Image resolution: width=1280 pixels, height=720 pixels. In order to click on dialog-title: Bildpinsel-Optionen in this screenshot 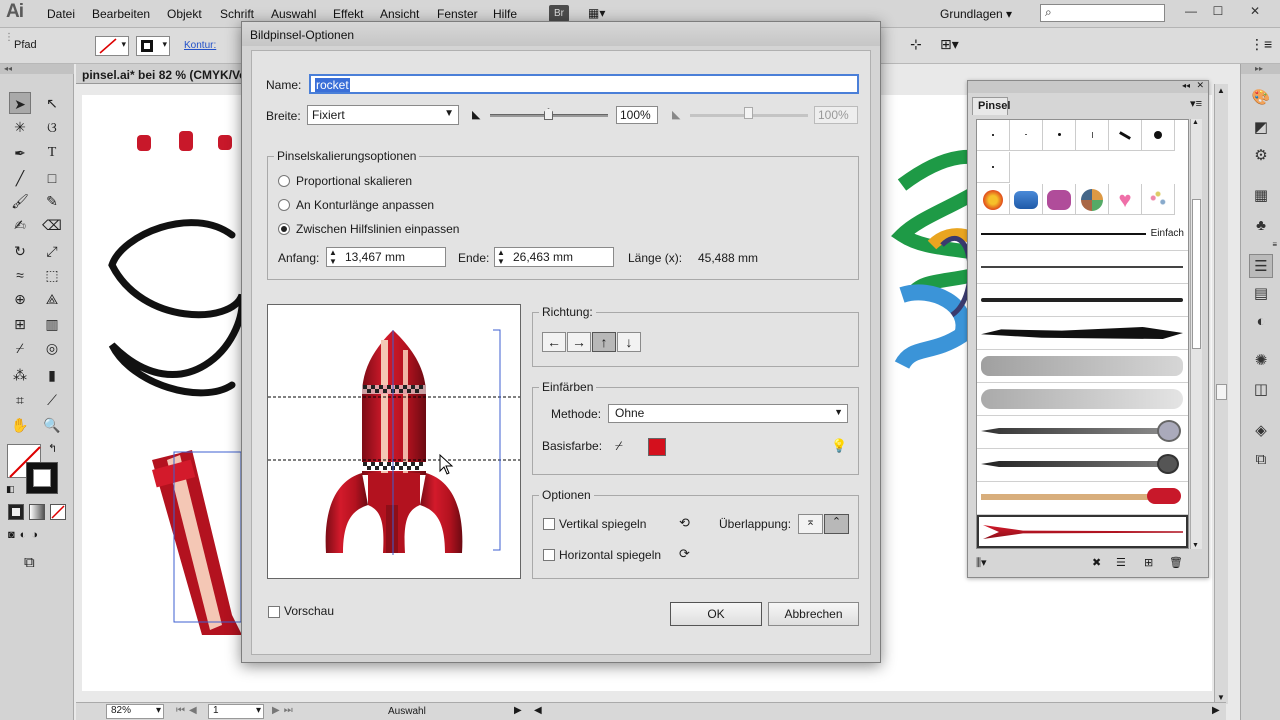, I will do `click(561, 34)`.